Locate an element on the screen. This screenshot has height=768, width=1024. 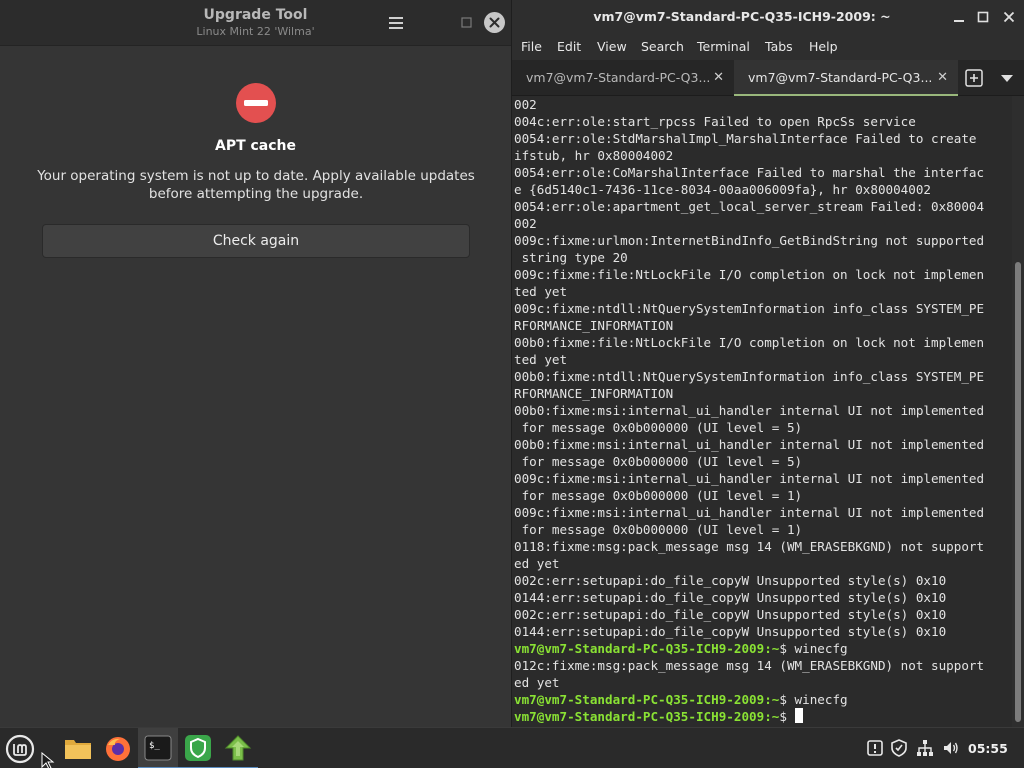
terminal-prompt-line: vm7@vm7-Standard-PC-Q35-ICH9-2009:~$ is located at coordinates (763, 716).